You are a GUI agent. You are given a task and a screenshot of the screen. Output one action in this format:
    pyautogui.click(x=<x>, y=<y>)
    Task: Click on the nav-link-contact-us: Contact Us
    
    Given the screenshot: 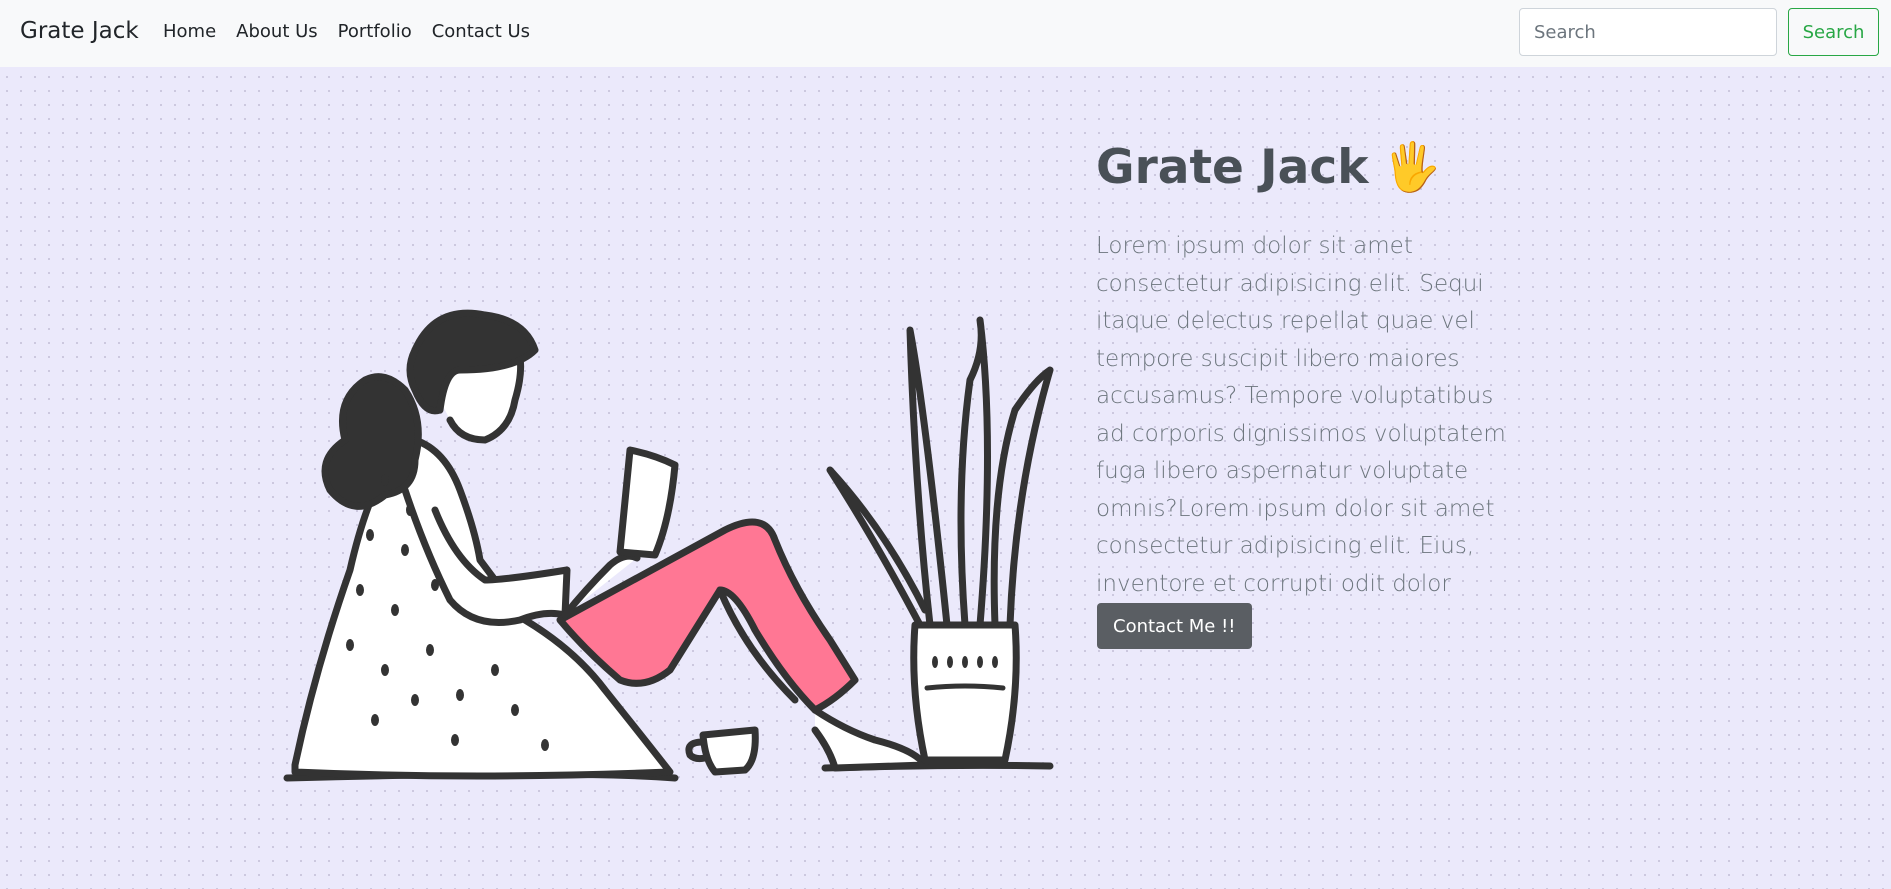 What is the action you would take?
    pyautogui.click(x=481, y=31)
    